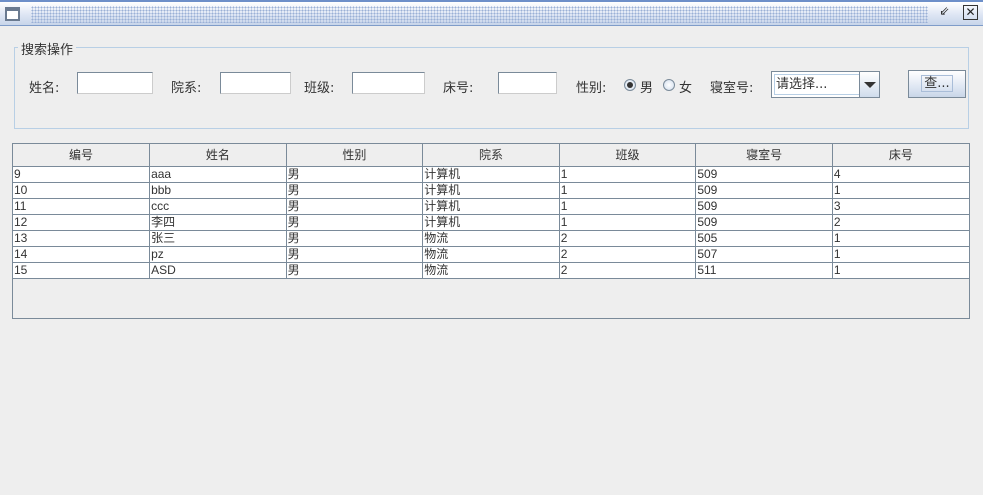 This screenshot has width=983, height=495. What do you see at coordinates (82, 206) in the screenshot?
I see `table-cell: 11` at bounding box center [82, 206].